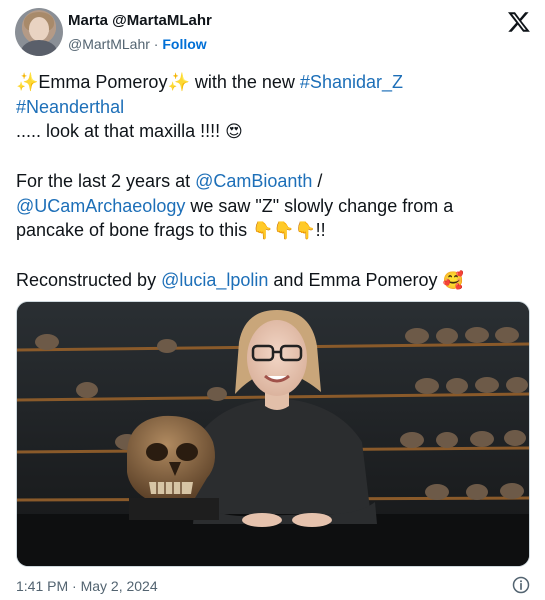 This screenshot has width=545, height=600. What do you see at coordinates (351, 82) in the screenshot?
I see `hashtag-shanidar-z: #Shanidar_Z` at bounding box center [351, 82].